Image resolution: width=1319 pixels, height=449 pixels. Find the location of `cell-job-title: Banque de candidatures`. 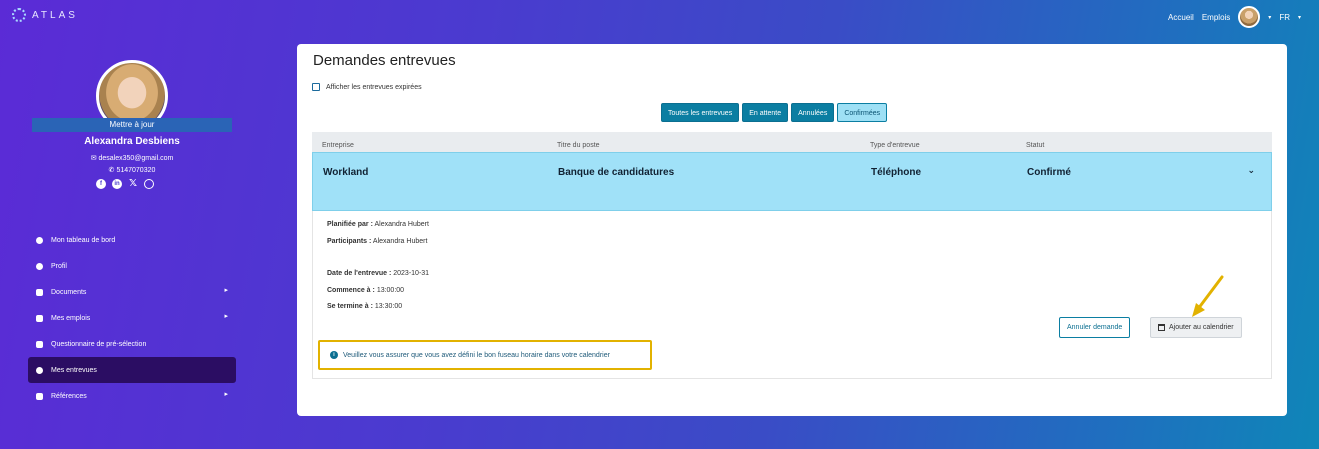

cell-job-title: Banque de candidatures is located at coordinates (616, 172).